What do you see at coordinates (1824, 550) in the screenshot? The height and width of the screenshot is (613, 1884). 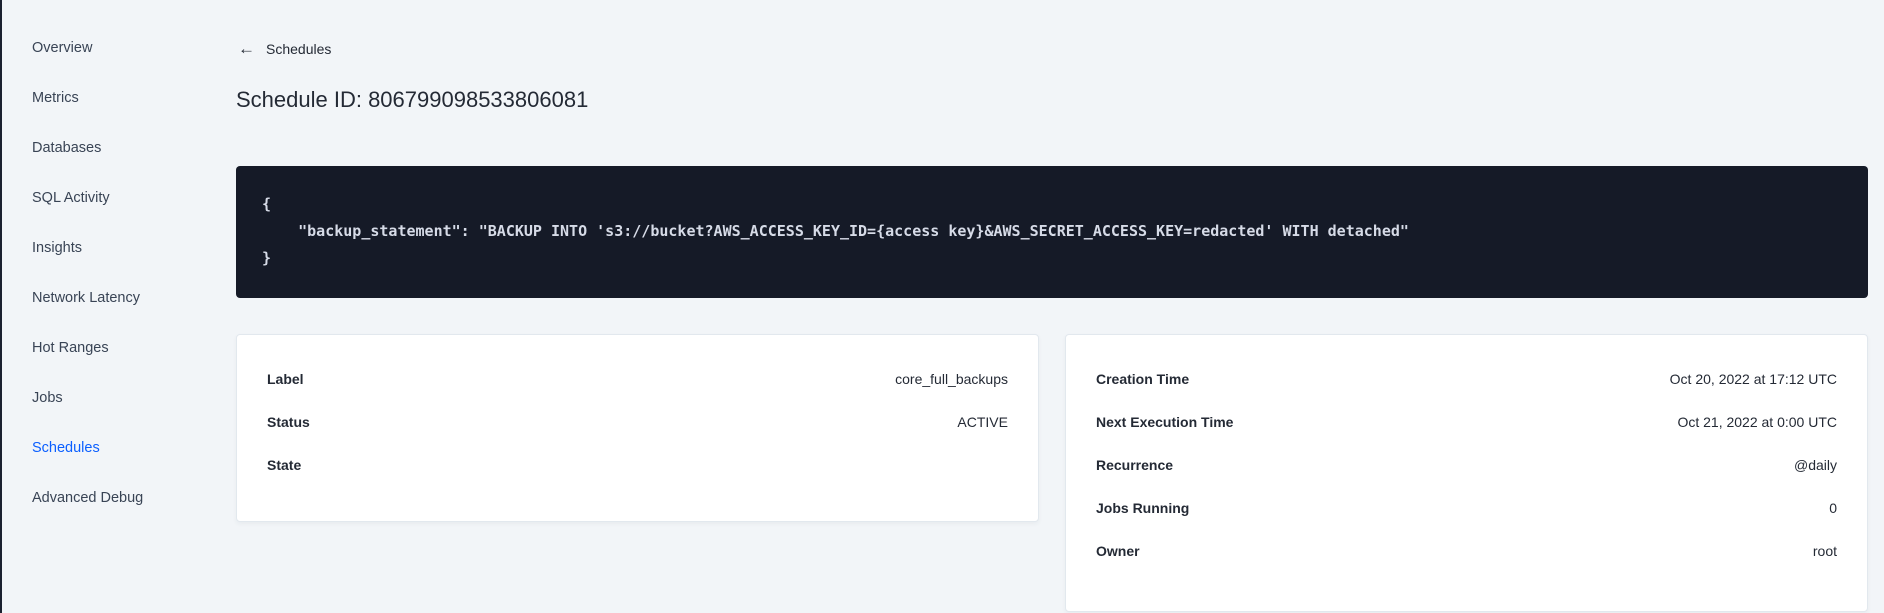 I see `detail-value: root` at bounding box center [1824, 550].